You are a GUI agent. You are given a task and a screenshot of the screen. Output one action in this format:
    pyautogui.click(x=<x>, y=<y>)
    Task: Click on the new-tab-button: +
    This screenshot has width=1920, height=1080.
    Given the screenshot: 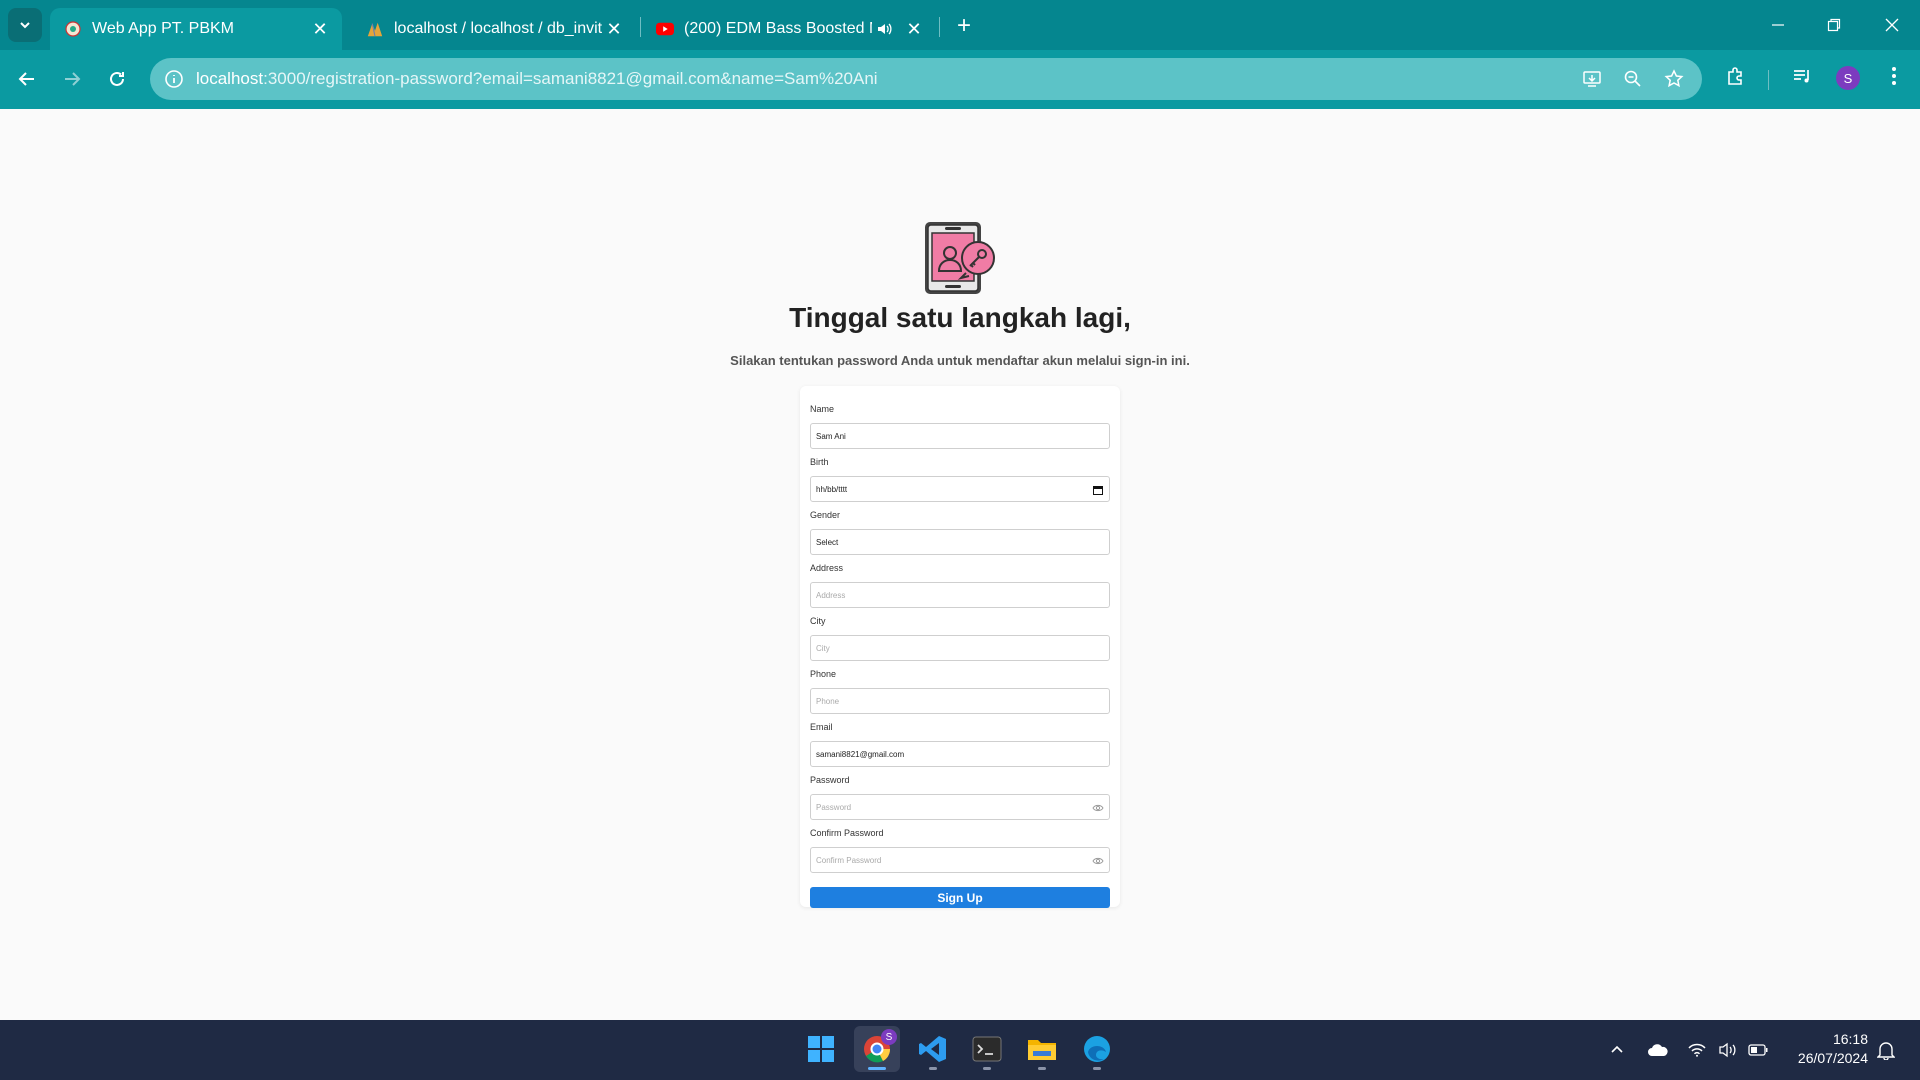 What is the action you would take?
    pyautogui.click(x=964, y=26)
    